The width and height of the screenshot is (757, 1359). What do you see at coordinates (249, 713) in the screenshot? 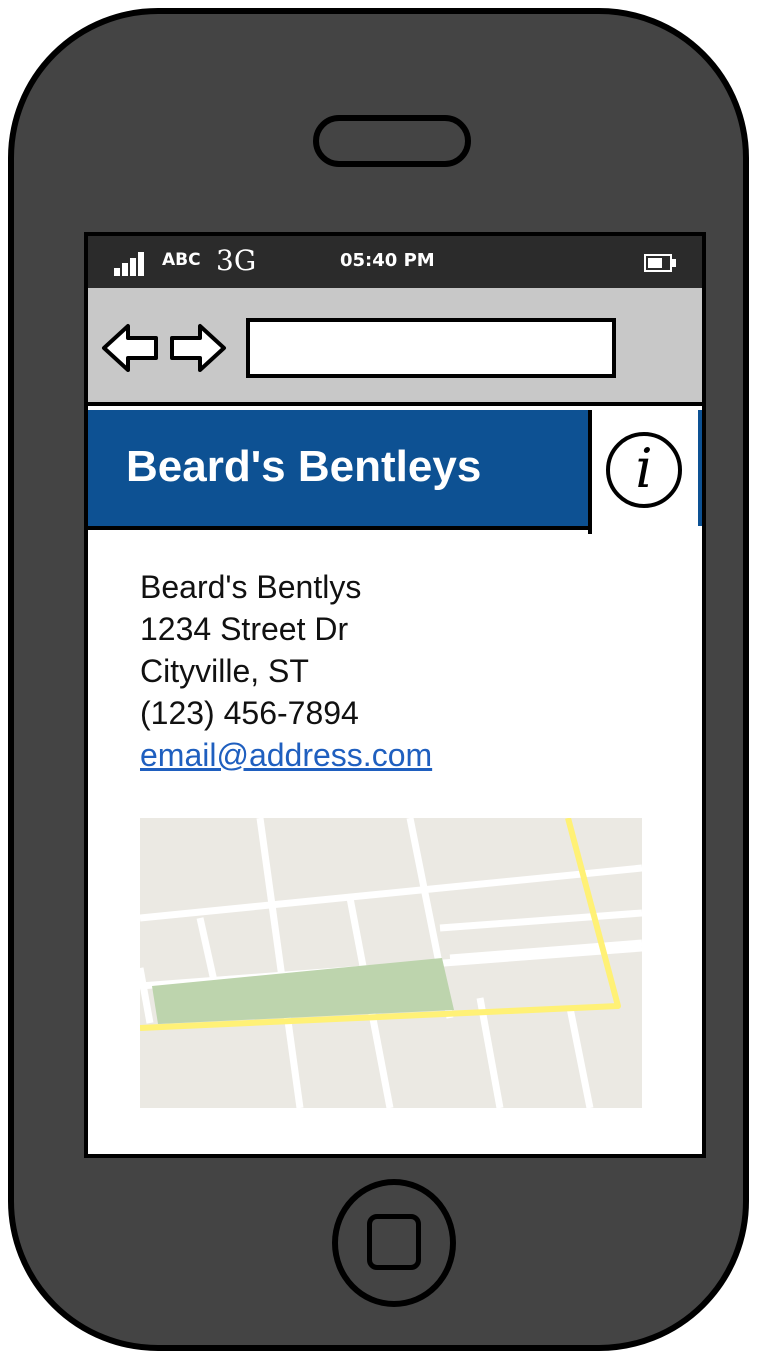
I see `phone-number: (123) 456-7894` at bounding box center [249, 713].